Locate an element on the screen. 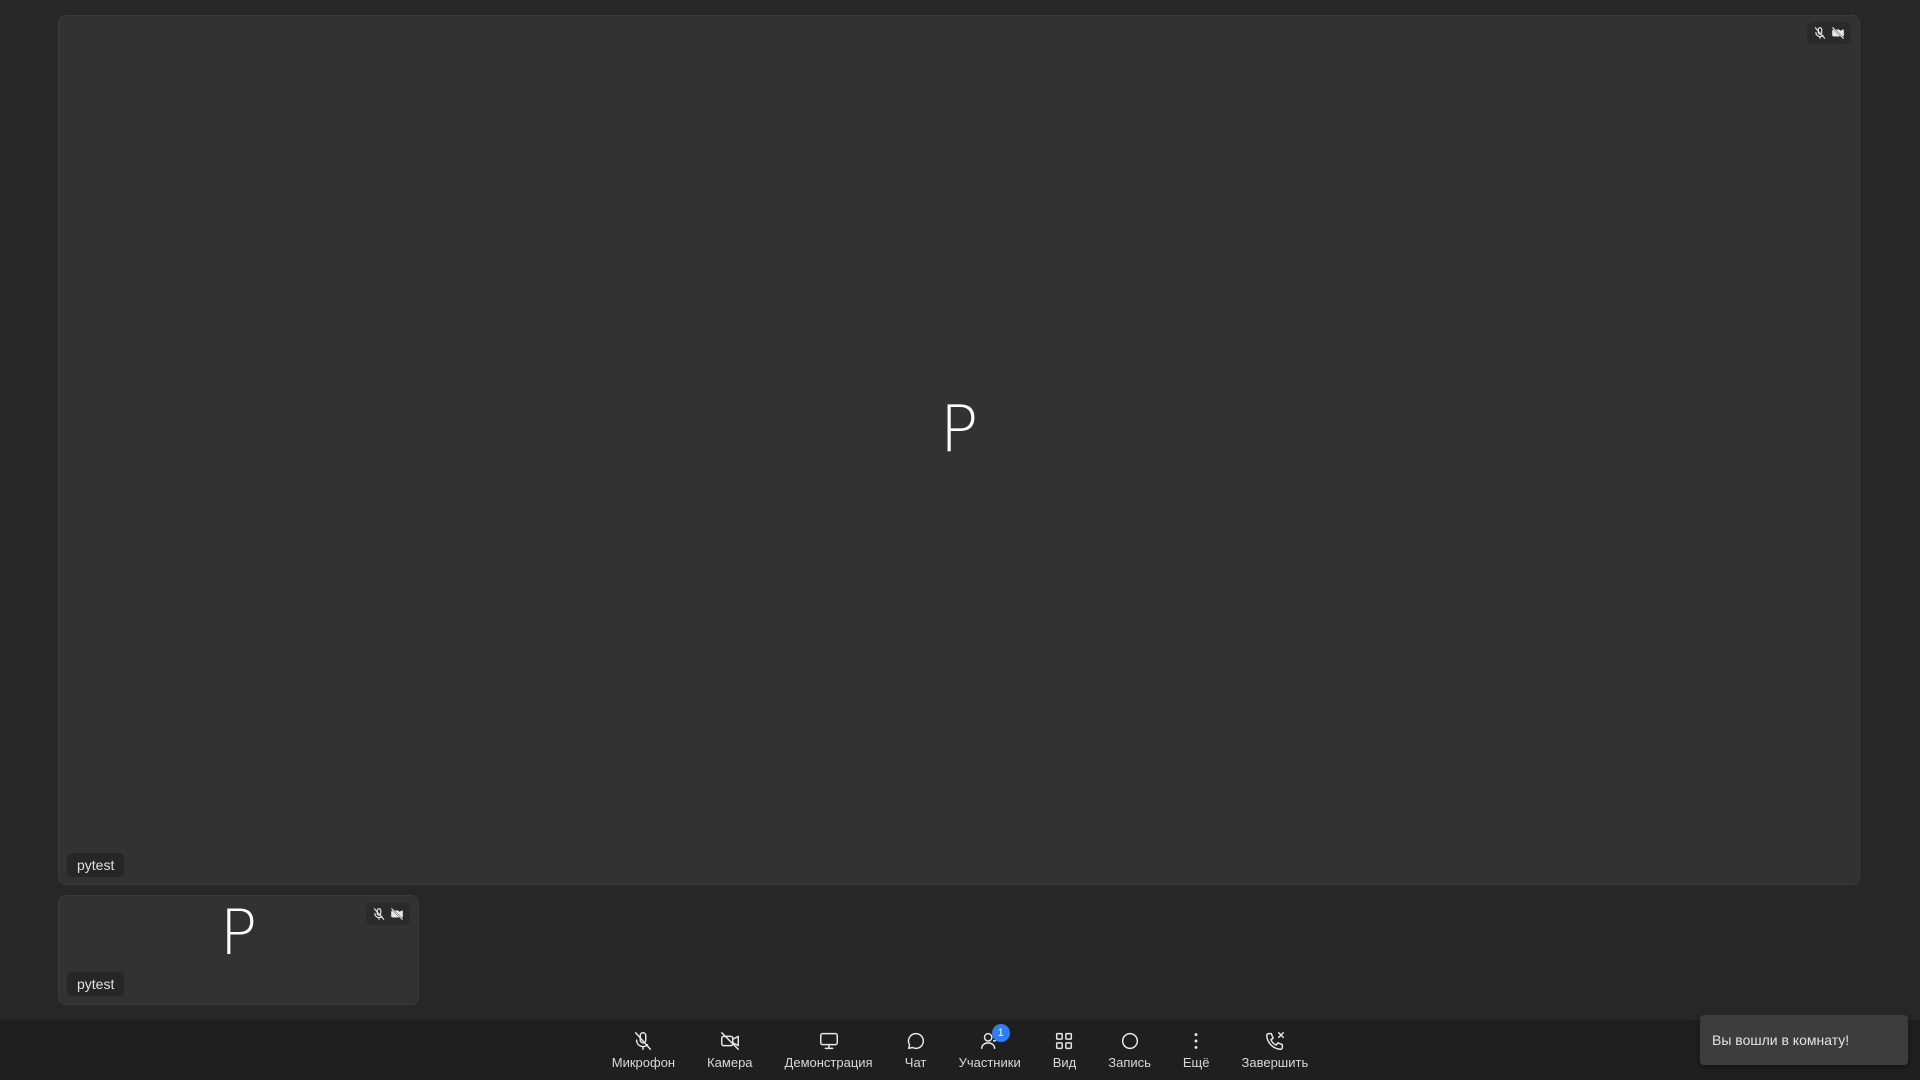 This screenshot has width=1920, height=1080. participants-label: Участники is located at coordinates (989, 1062).